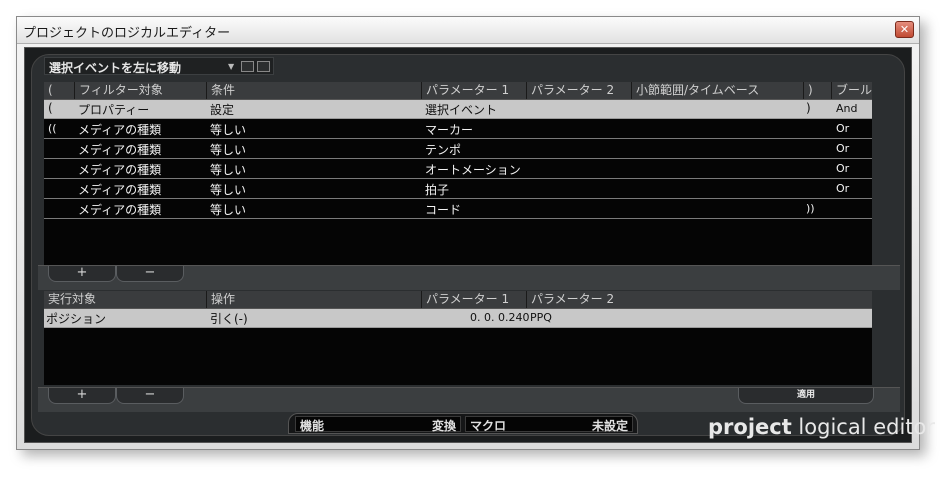 The width and height of the screenshot is (948, 479). I want to click on window-title: プロジェクトのロジカルエディター, so click(127, 33).